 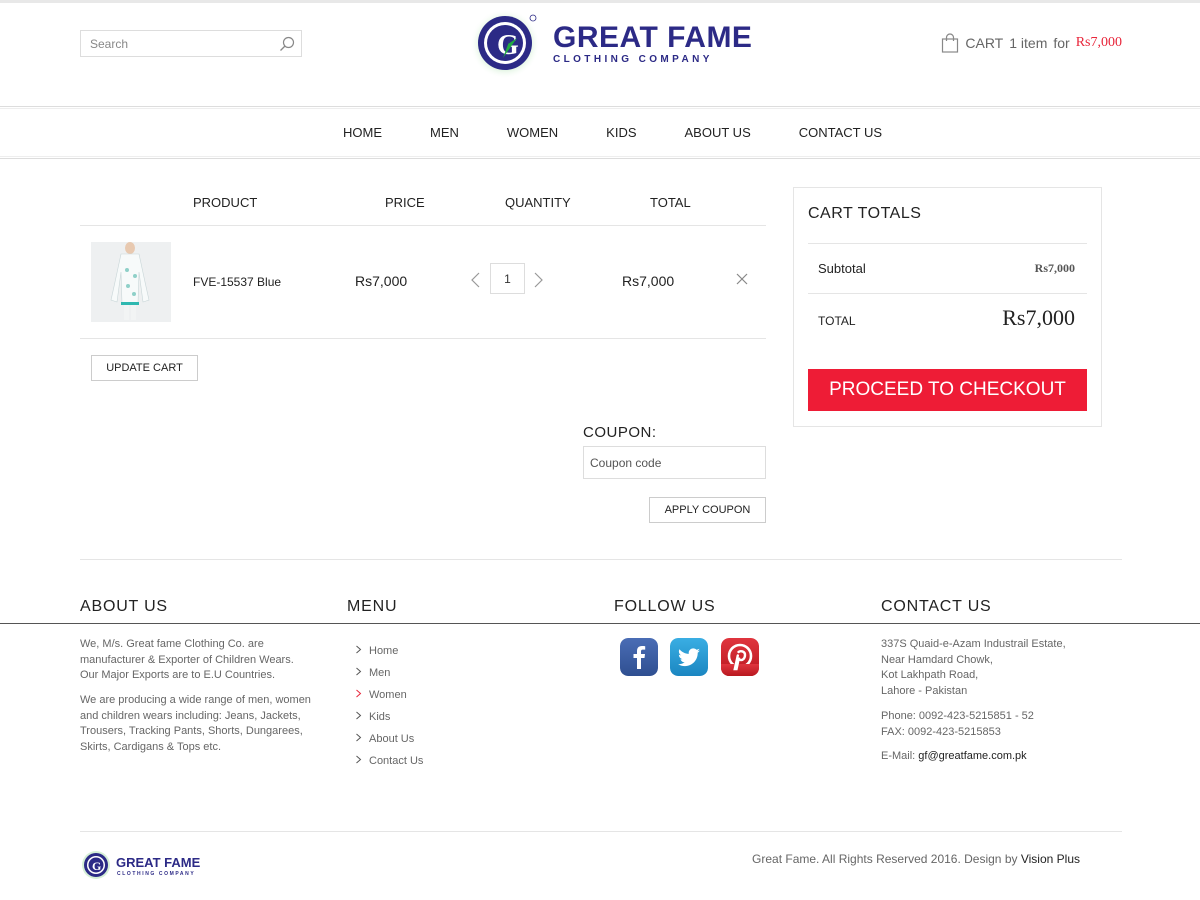 What do you see at coordinates (1061, 43) in the screenshot?
I see `cart-for: for` at bounding box center [1061, 43].